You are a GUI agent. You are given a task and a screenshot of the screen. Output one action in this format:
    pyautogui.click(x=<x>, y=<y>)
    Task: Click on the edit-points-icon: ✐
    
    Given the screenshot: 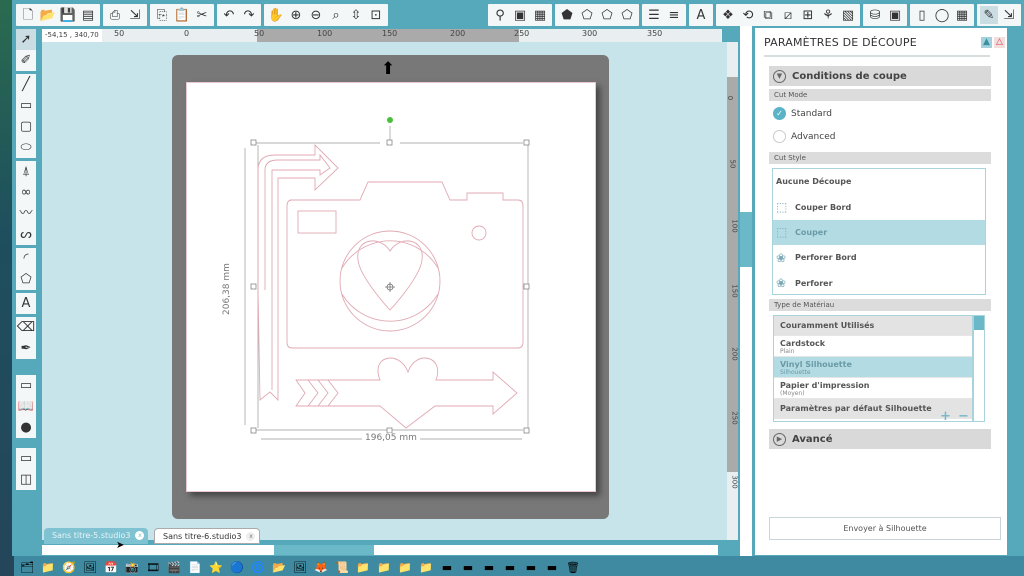 What is the action you would take?
    pyautogui.click(x=26, y=60)
    